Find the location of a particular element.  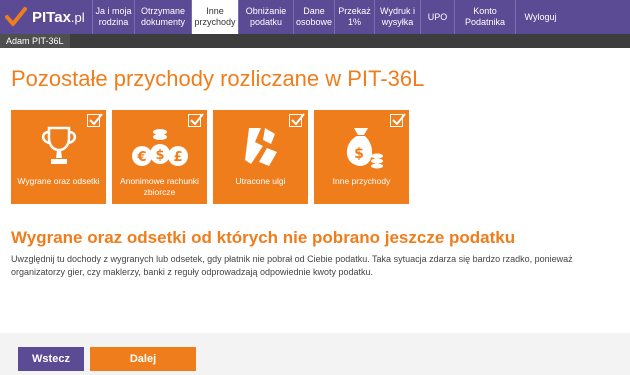

logo: PITax.pl is located at coordinates (46, 17).